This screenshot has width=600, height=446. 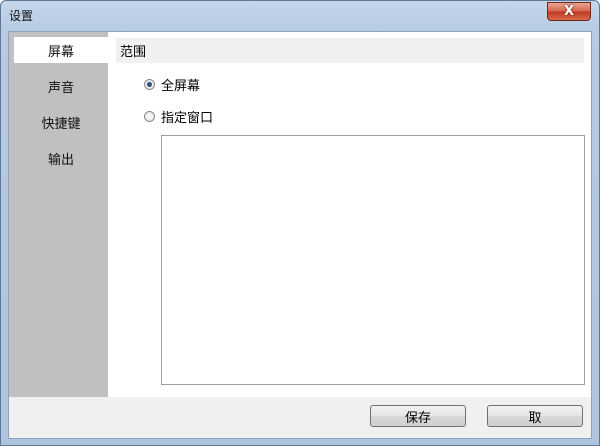 What do you see at coordinates (181, 86) in the screenshot?
I see `radio-label: 全屏幕` at bounding box center [181, 86].